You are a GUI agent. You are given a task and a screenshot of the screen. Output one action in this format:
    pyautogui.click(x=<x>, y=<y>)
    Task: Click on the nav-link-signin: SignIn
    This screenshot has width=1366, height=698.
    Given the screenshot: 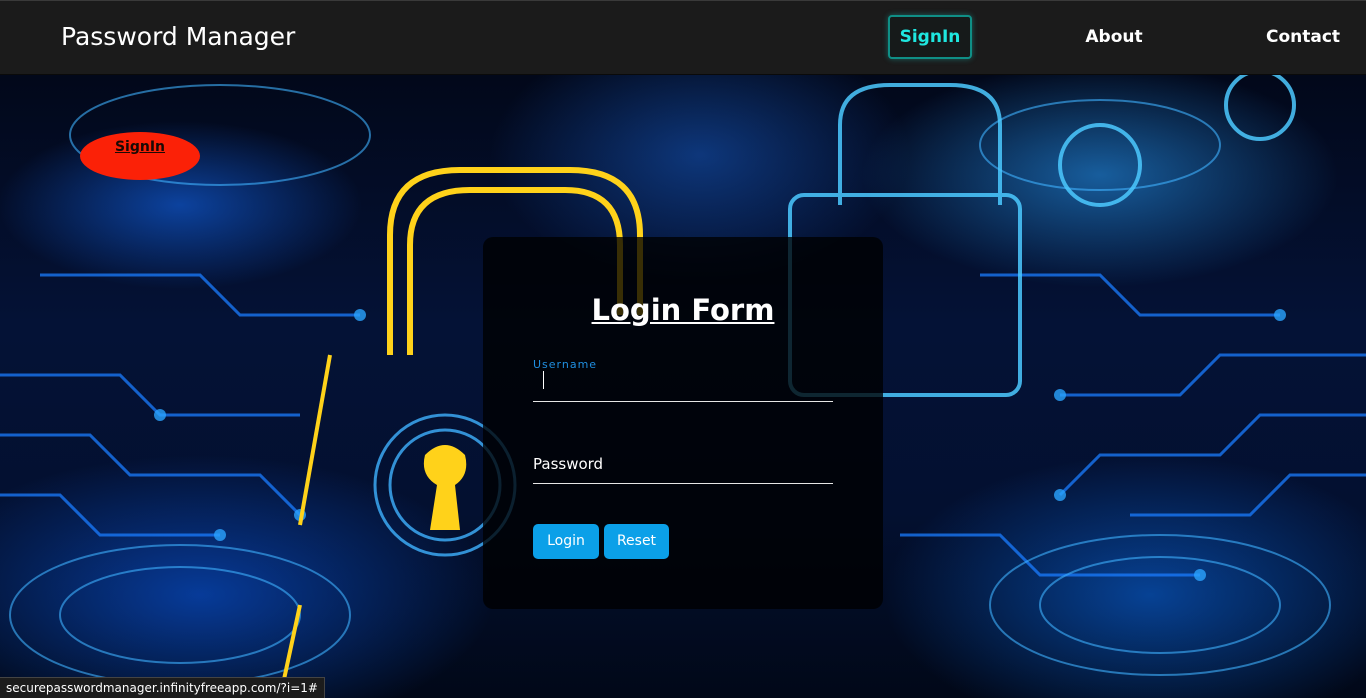 What is the action you would take?
    pyautogui.click(x=930, y=37)
    